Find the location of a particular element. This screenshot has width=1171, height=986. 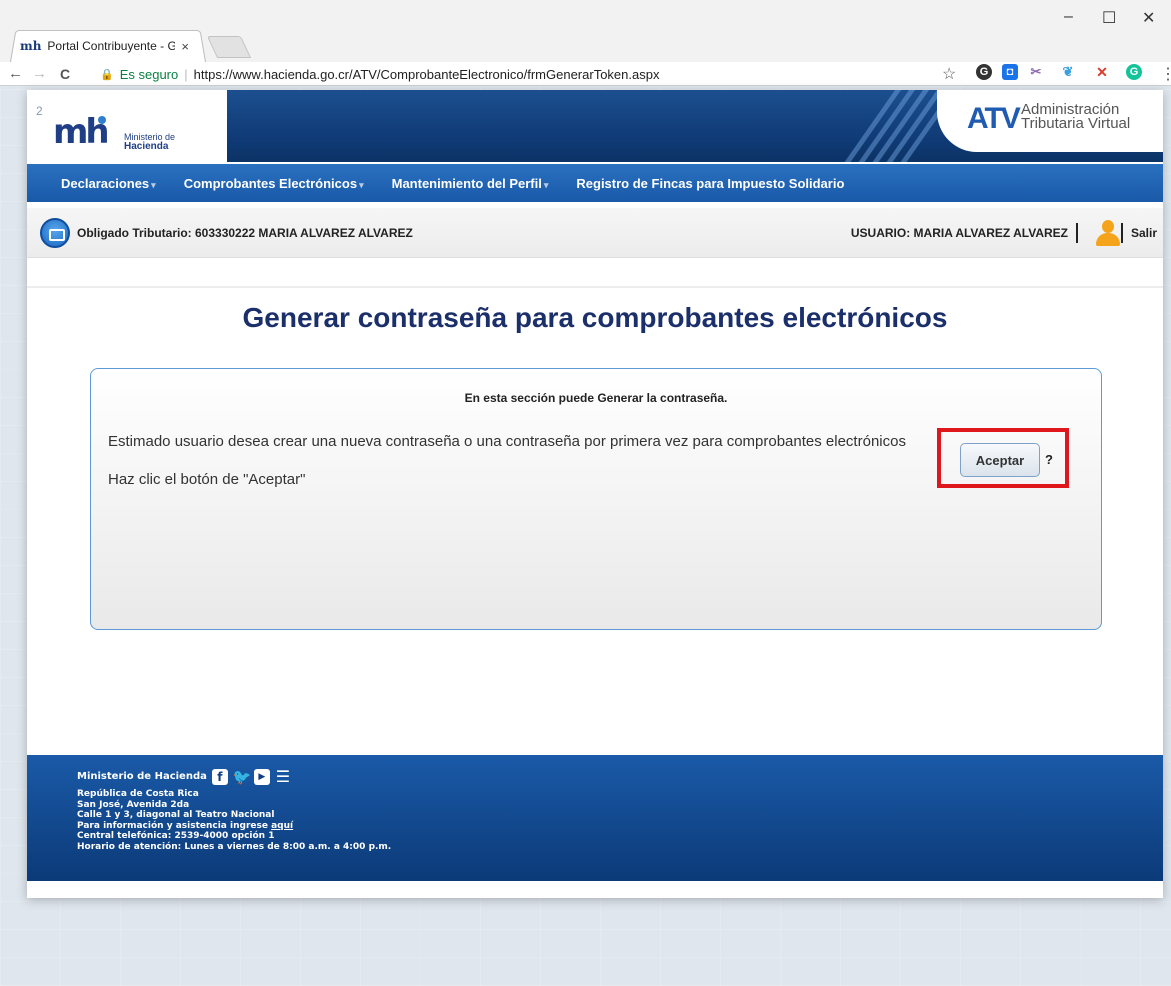

footer-phone: Central telefónica: 2539-4000 opción 1 is located at coordinates (176, 836).